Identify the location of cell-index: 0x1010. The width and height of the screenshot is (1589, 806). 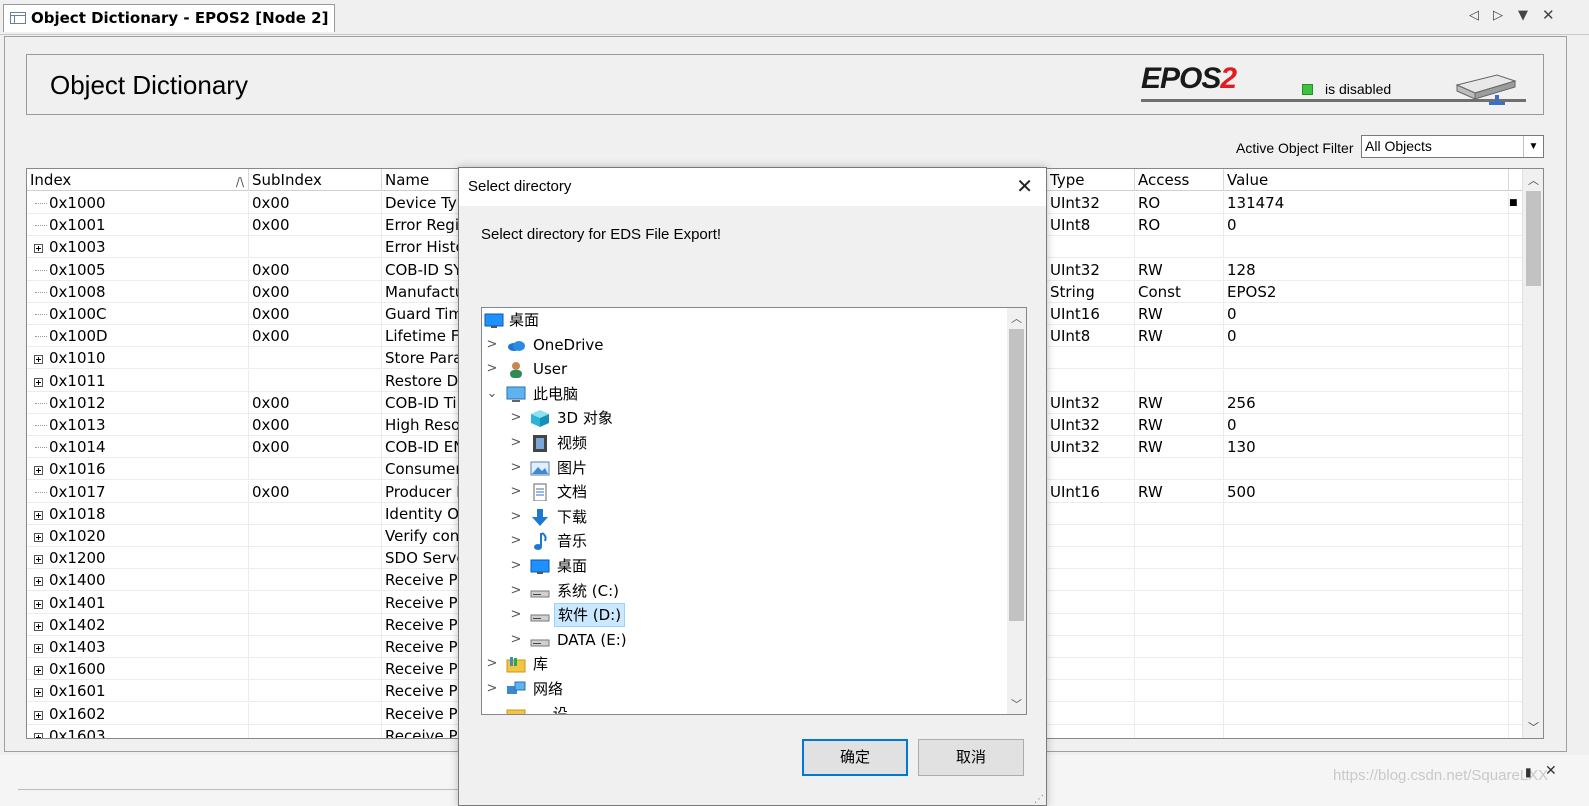
(138, 358).